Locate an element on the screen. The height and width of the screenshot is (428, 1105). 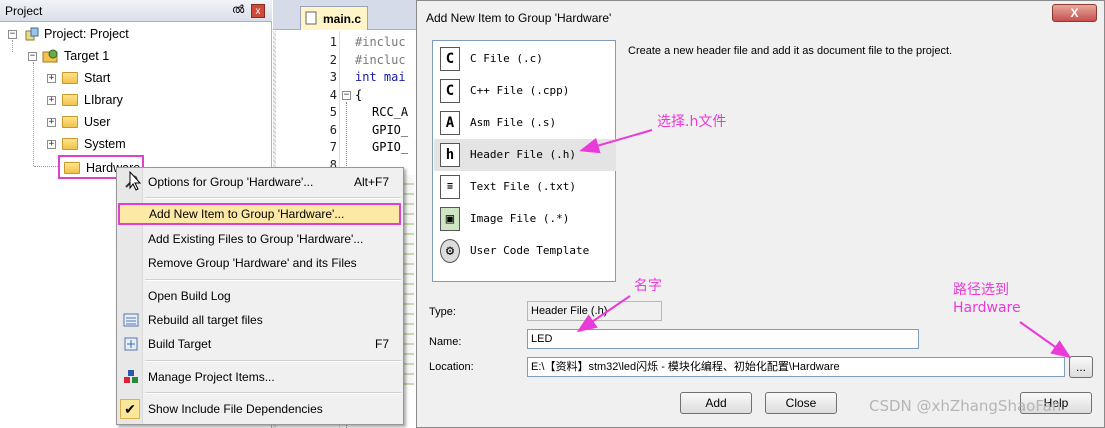
watermark: CSDN @xhZhangShaoFan is located at coordinates (965, 406).